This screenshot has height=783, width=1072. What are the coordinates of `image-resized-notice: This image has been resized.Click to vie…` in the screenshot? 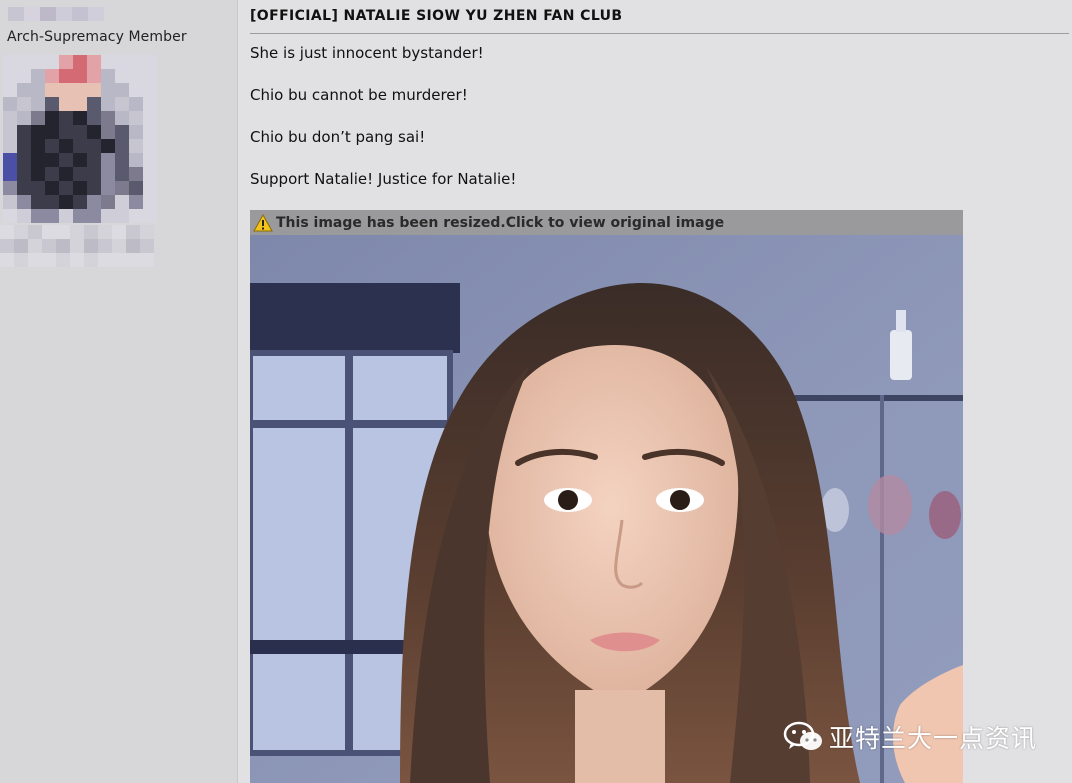 It's located at (606, 222).